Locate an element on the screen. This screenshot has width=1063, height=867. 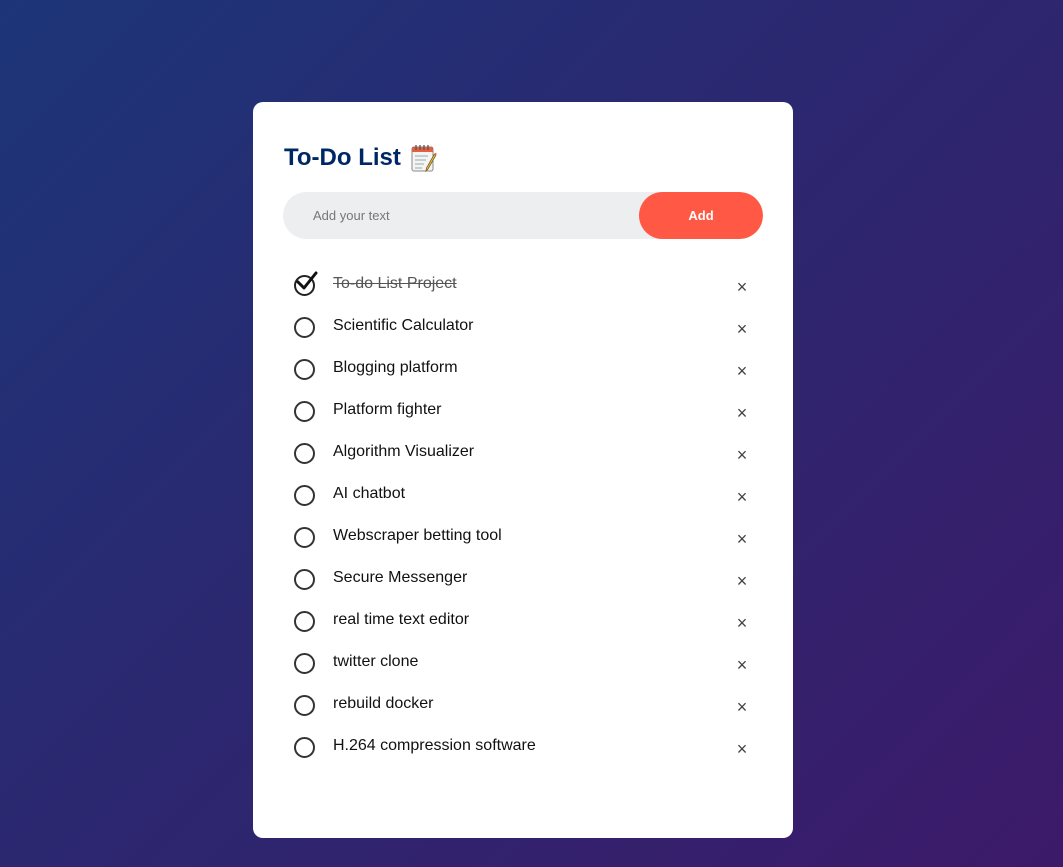
task-text: Secure Messenger is located at coordinates (400, 578).